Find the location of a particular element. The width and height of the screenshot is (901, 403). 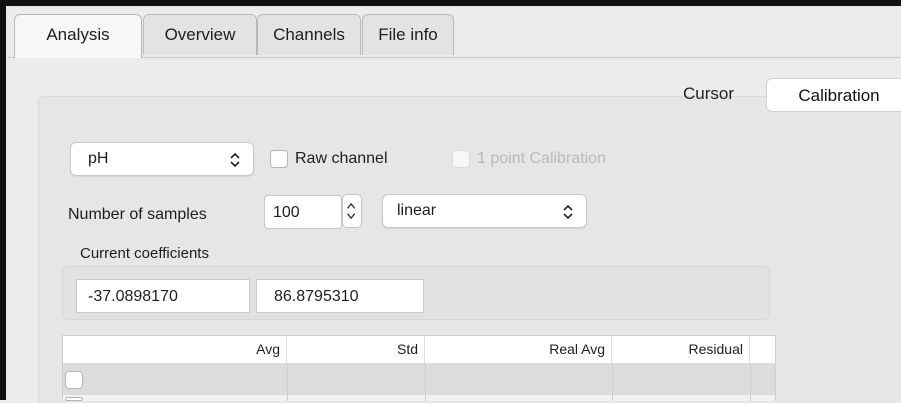

one-point-calibration-checkbox is located at coordinates (461, 159).